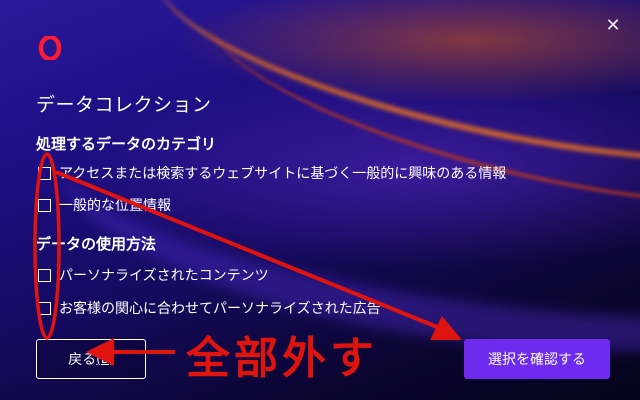 This screenshot has width=640, height=400. I want to click on annotation-circle, so click(47, 246).